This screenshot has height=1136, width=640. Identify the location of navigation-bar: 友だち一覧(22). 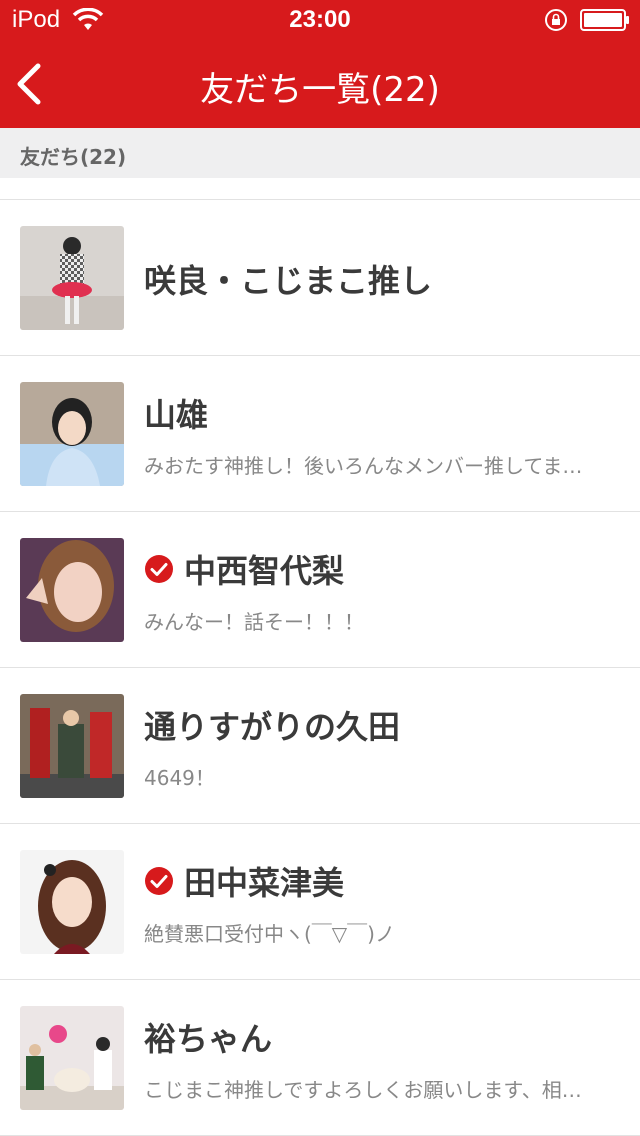
(320, 84).